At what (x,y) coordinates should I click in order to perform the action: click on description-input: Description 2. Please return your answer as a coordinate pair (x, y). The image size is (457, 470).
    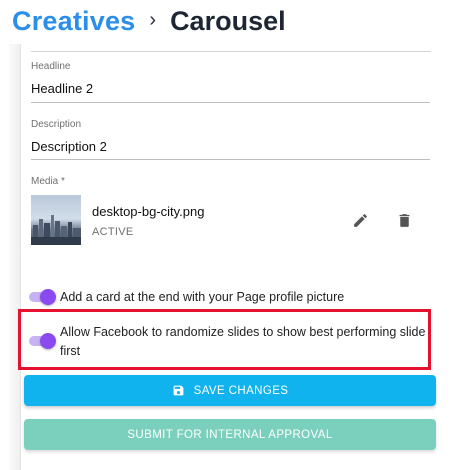
    Looking at the image, I should click on (230, 146).